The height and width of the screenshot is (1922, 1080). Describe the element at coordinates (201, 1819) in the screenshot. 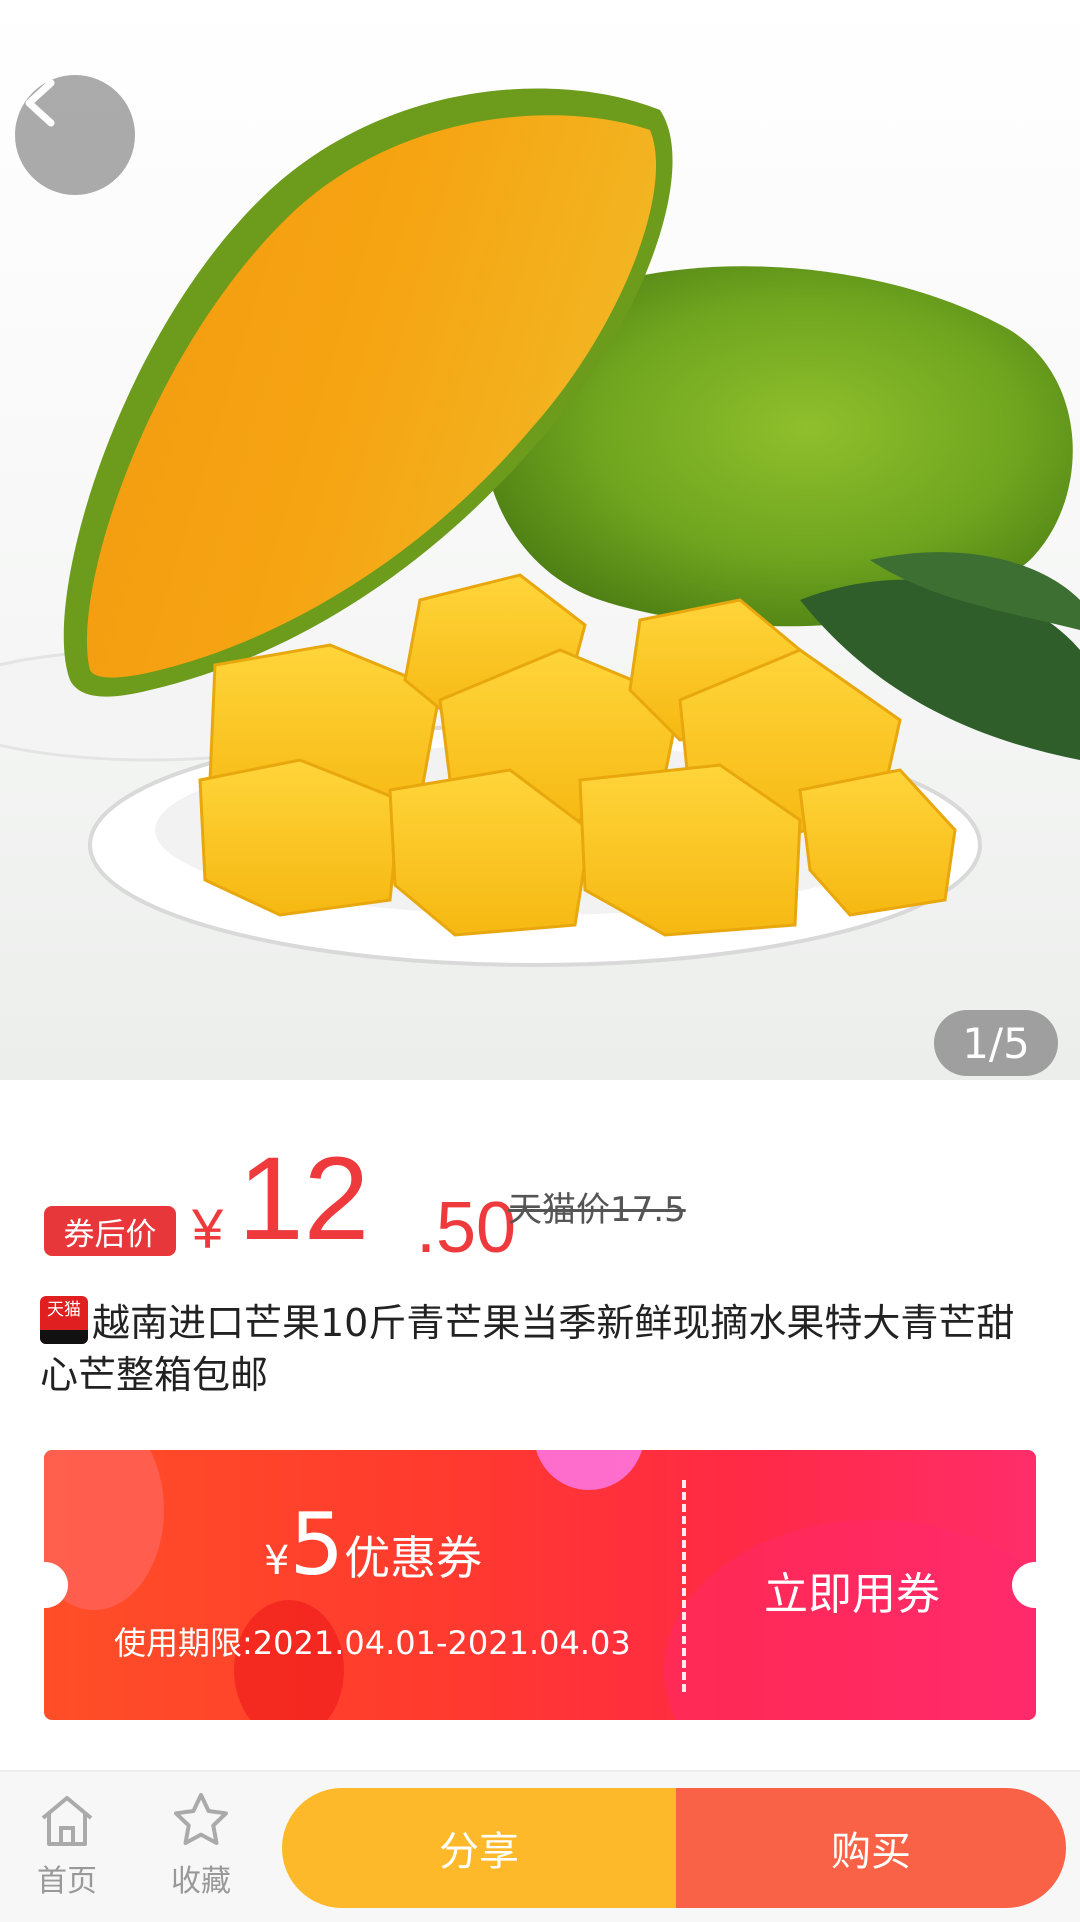

I see `star-icon` at that location.